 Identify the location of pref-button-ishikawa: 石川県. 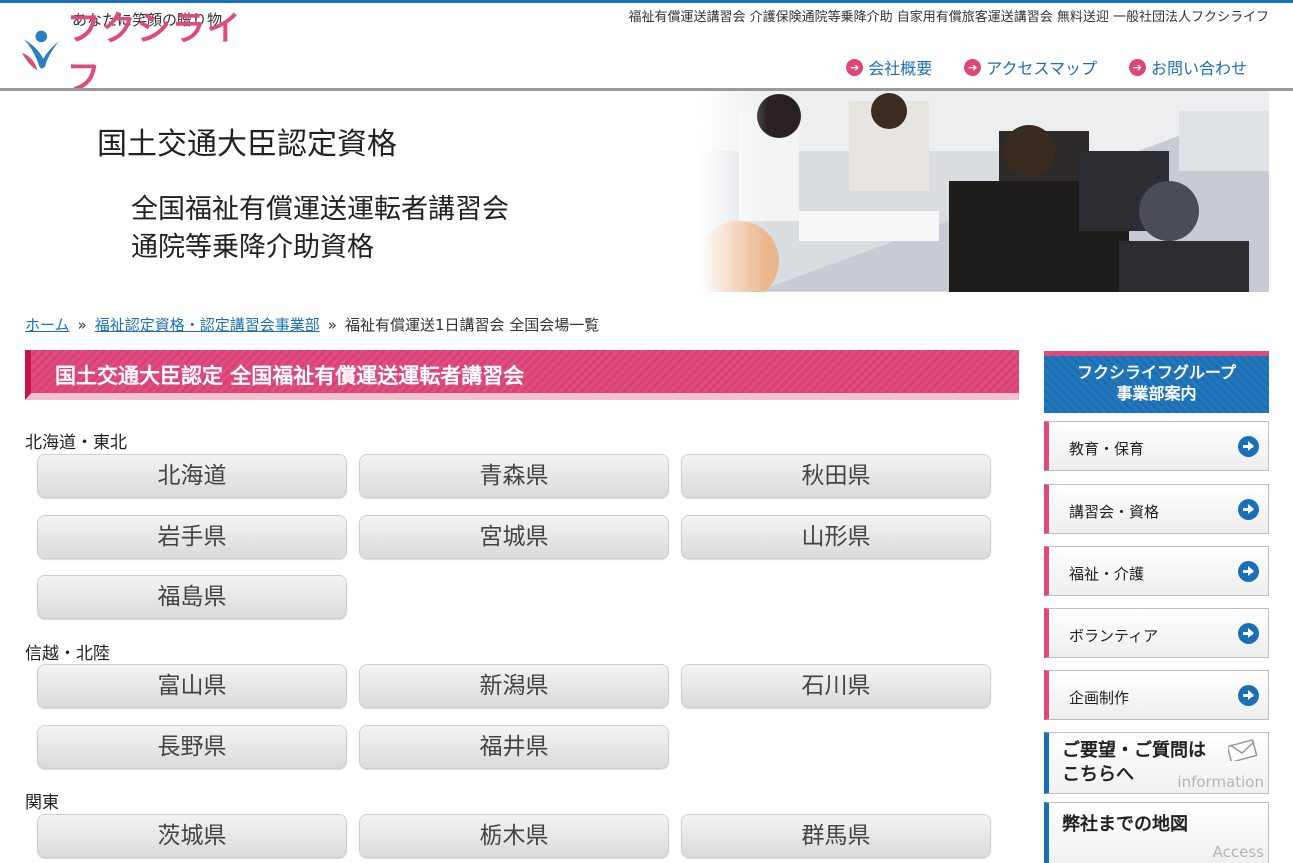
(836, 686).